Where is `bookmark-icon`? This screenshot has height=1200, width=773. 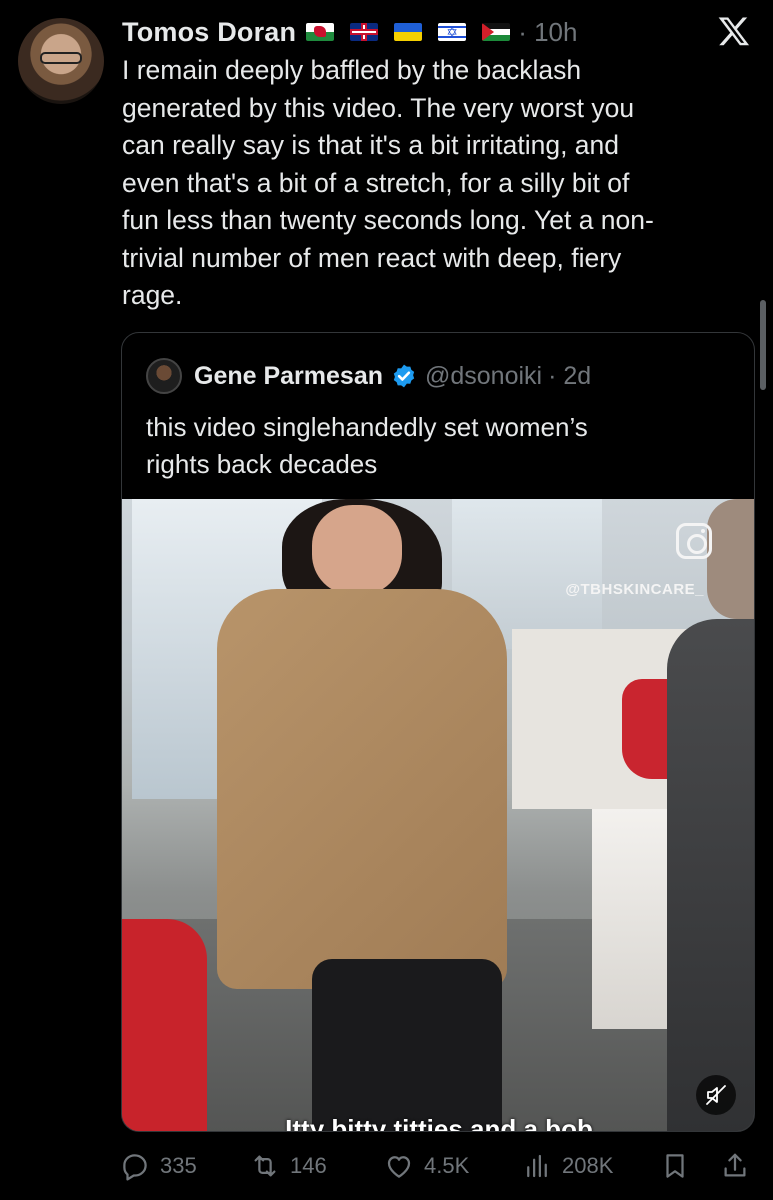
bookmark-icon is located at coordinates (675, 1166).